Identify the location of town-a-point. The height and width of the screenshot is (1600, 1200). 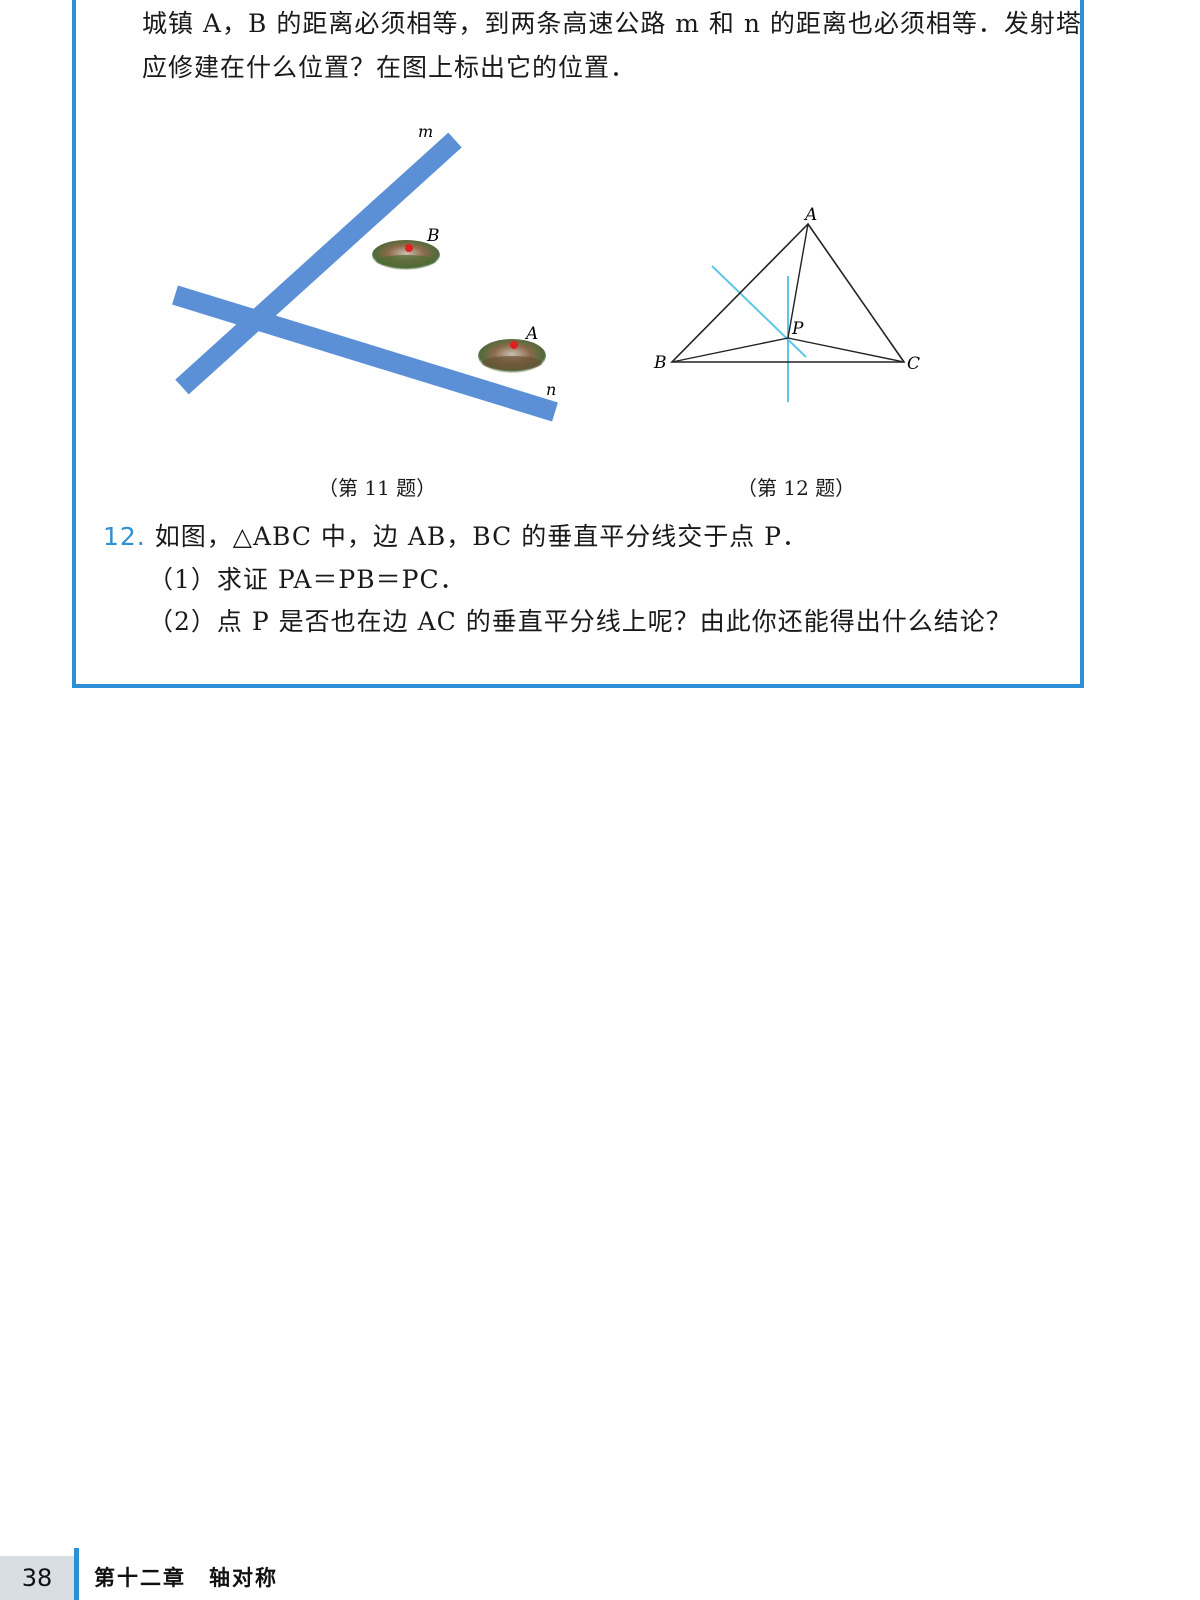
(514, 345).